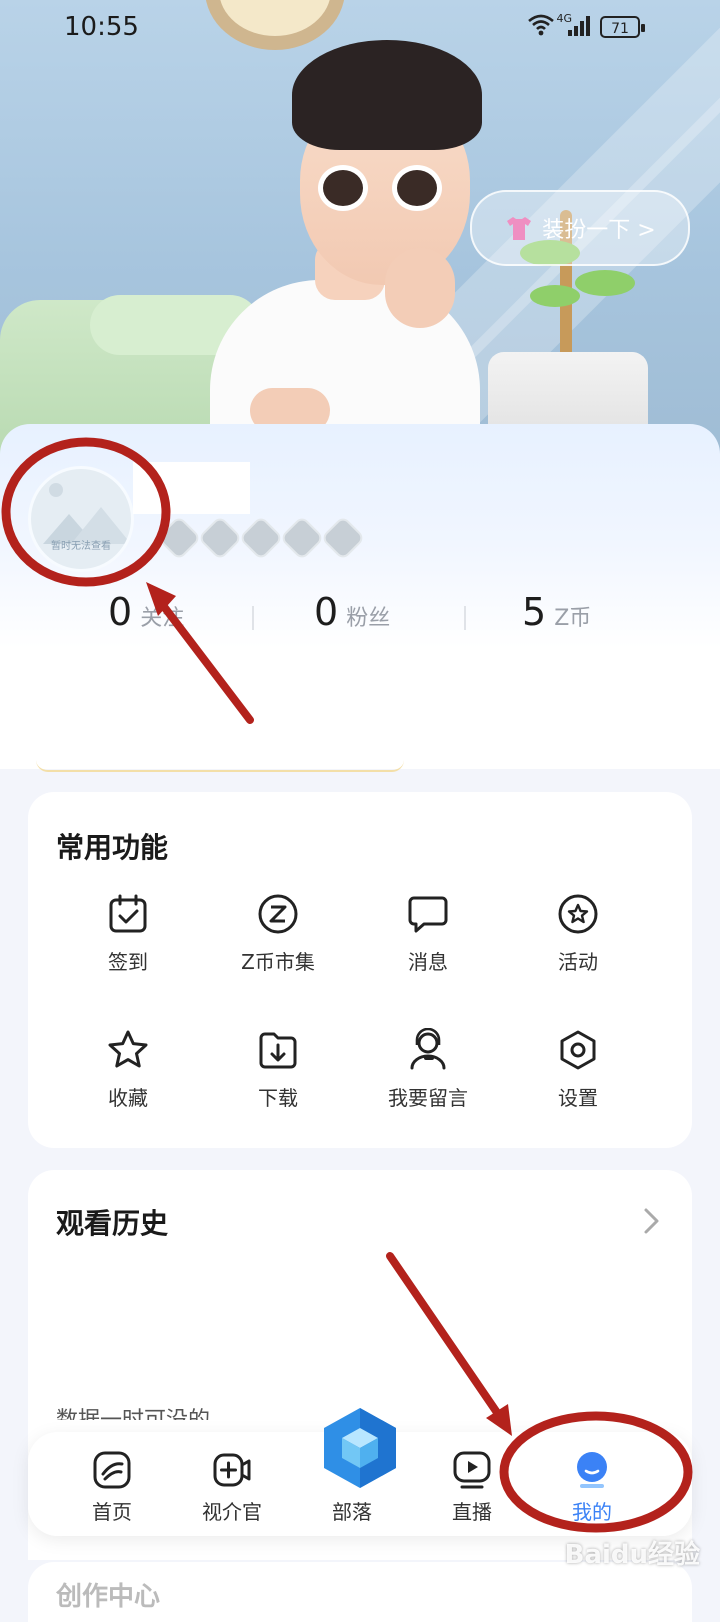  I want to click on profile-icon, so click(592, 1470).